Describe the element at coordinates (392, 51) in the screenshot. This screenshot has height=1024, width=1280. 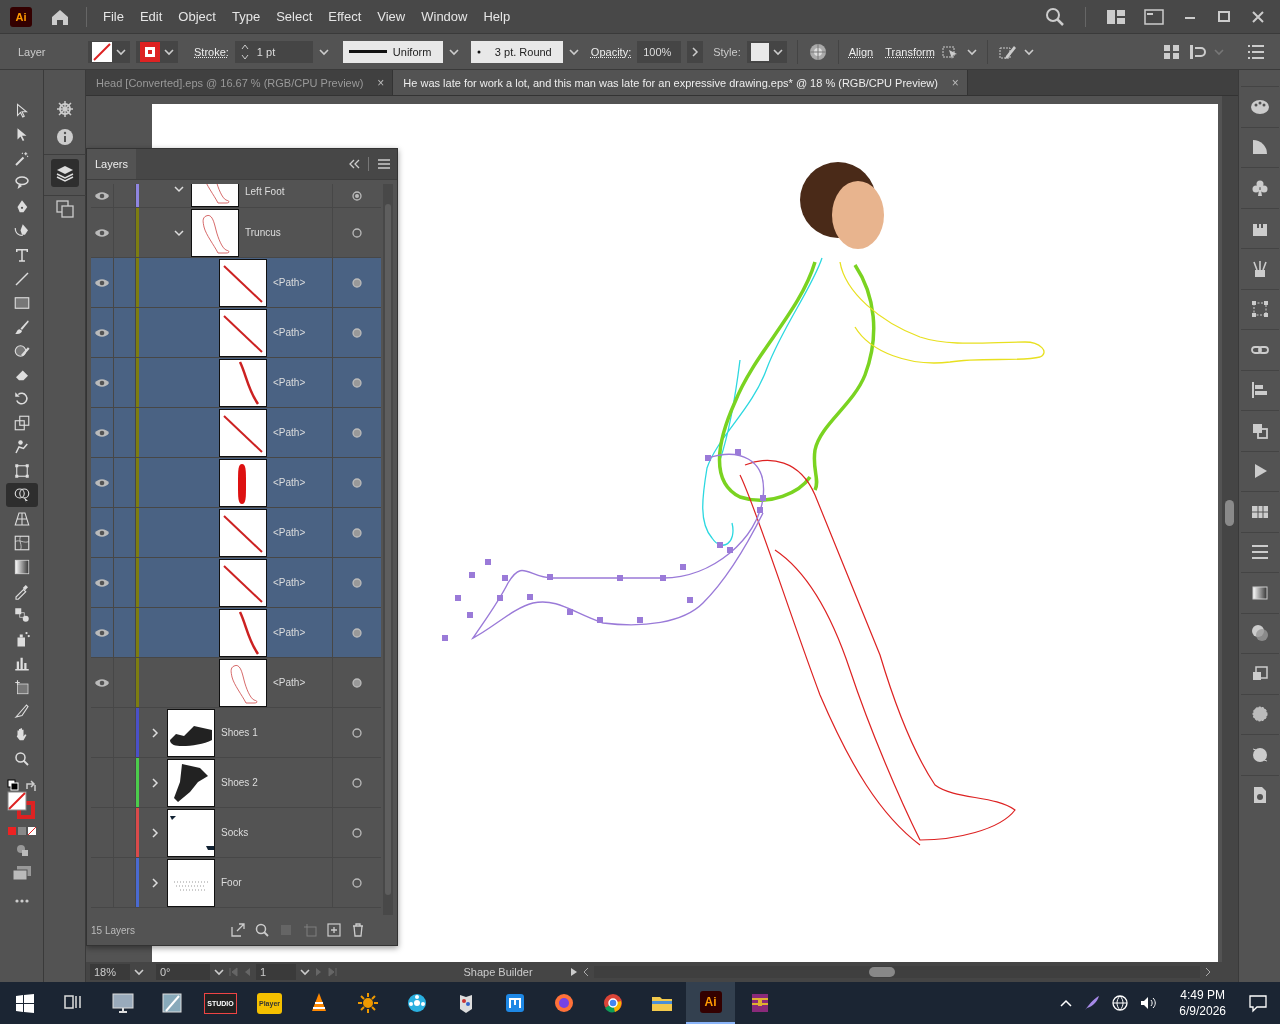
I see `variable-width-profile-dropdown: Uniform` at that location.